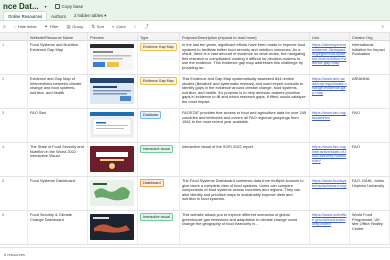  What do you see at coordinates (195, 253) in the screenshot?
I see `record-count: 6 resources` at bounding box center [195, 253].